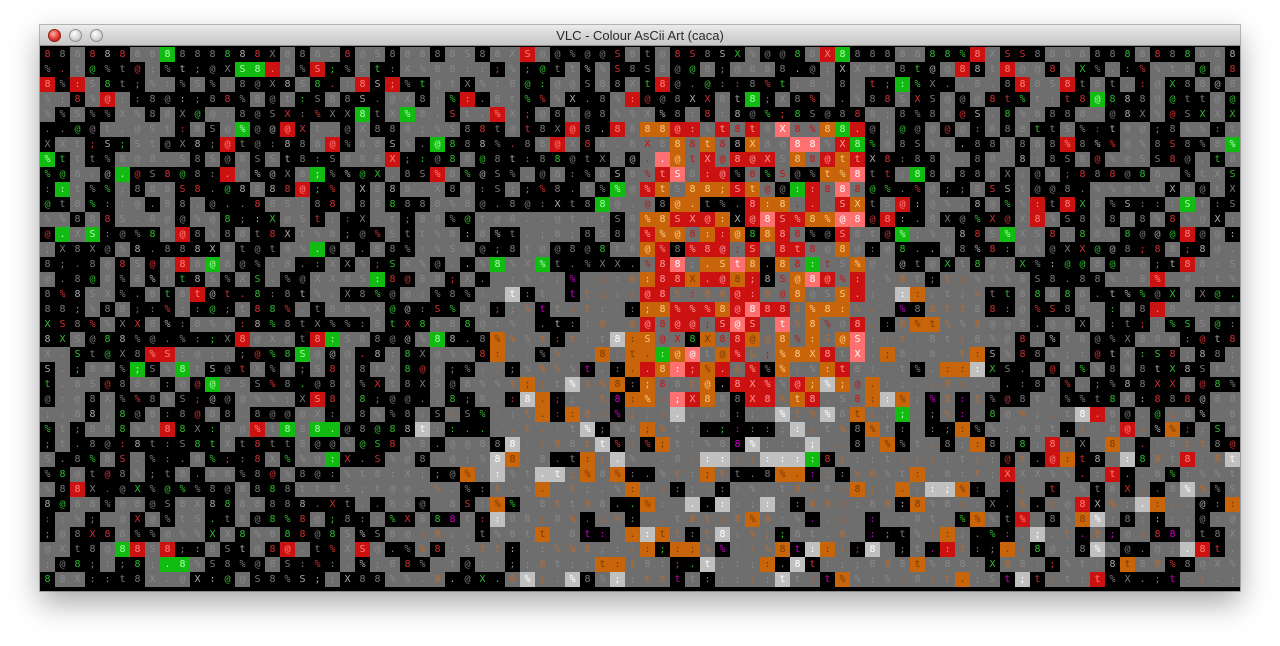 The height and width of the screenshot is (646, 1280). What do you see at coordinates (640, 35) in the screenshot?
I see `title-bar: VLC - Colour AsCii Art (caca)` at bounding box center [640, 35].